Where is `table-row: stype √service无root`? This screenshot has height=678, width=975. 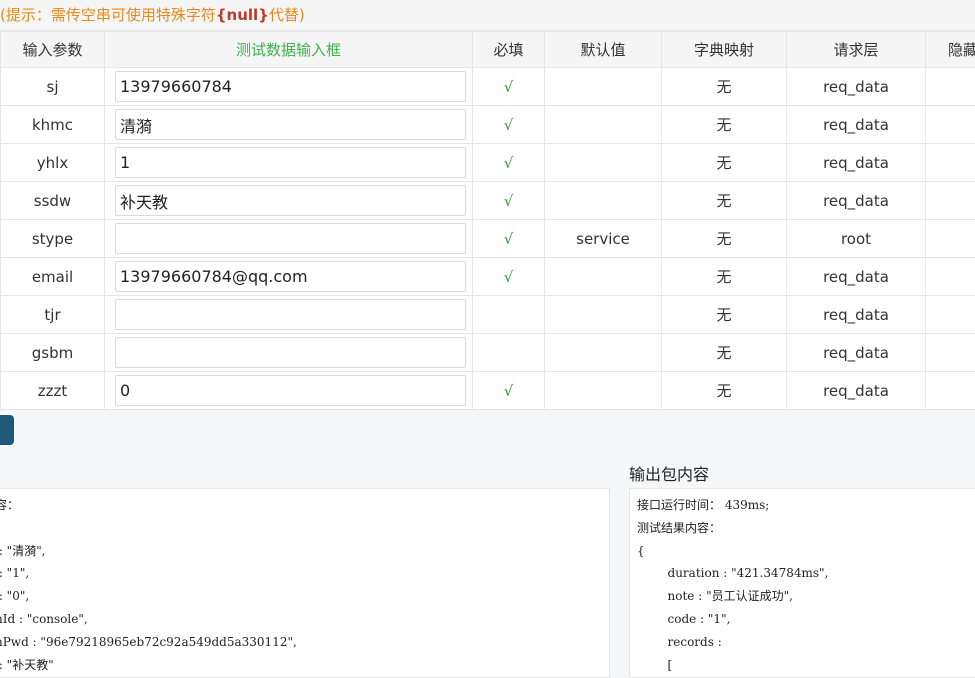
table-row: stype √service无root is located at coordinates (488, 239).